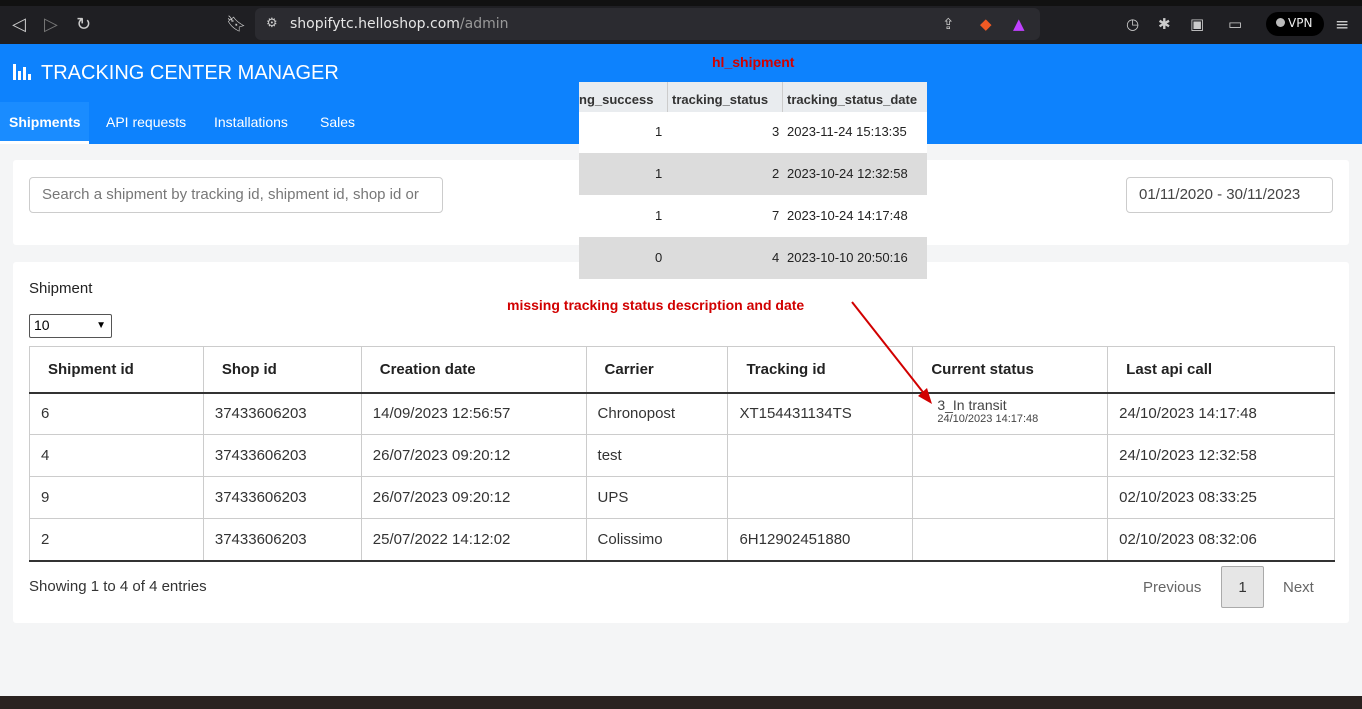 The image size is (1362, 709). I want to click on db-row: 1 2 2023-10-24 12:32:58, so click(753, 174).